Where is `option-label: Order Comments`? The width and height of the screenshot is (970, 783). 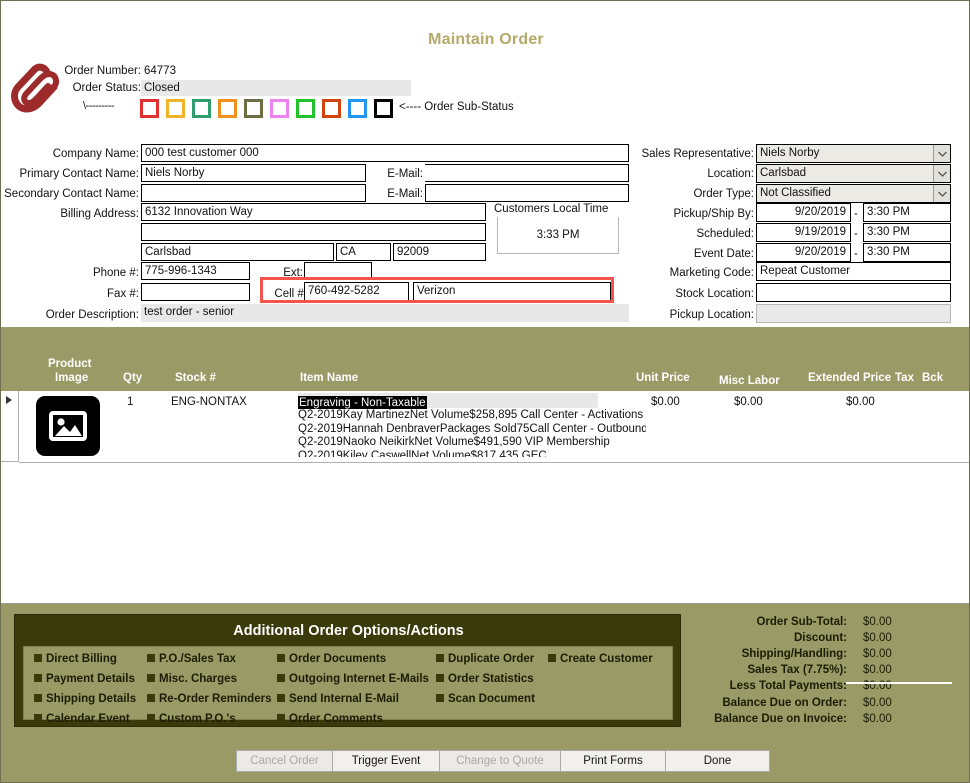
option-label: Order Comments is located at coordinates (336, 719).